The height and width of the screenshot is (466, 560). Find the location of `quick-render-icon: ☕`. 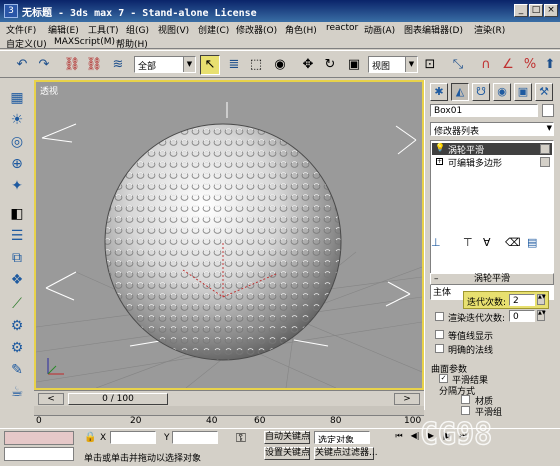

quick-render-icon: ☕ is located at coordinates (17, 392).